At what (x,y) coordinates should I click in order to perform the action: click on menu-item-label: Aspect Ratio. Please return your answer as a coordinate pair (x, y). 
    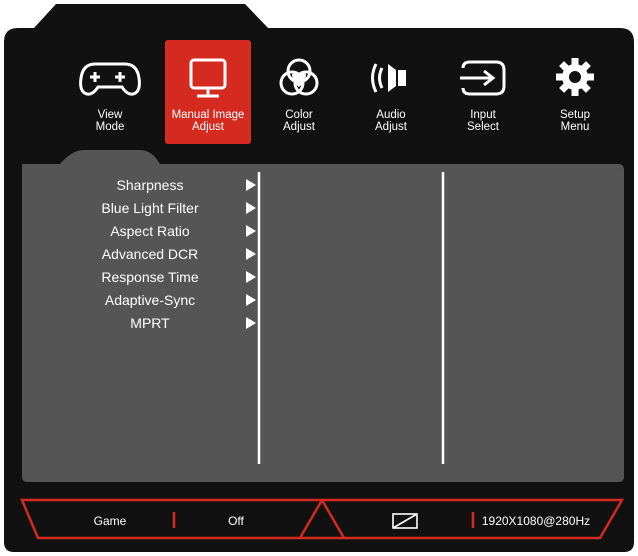
    Looking at the image, I should click on (150, 231).